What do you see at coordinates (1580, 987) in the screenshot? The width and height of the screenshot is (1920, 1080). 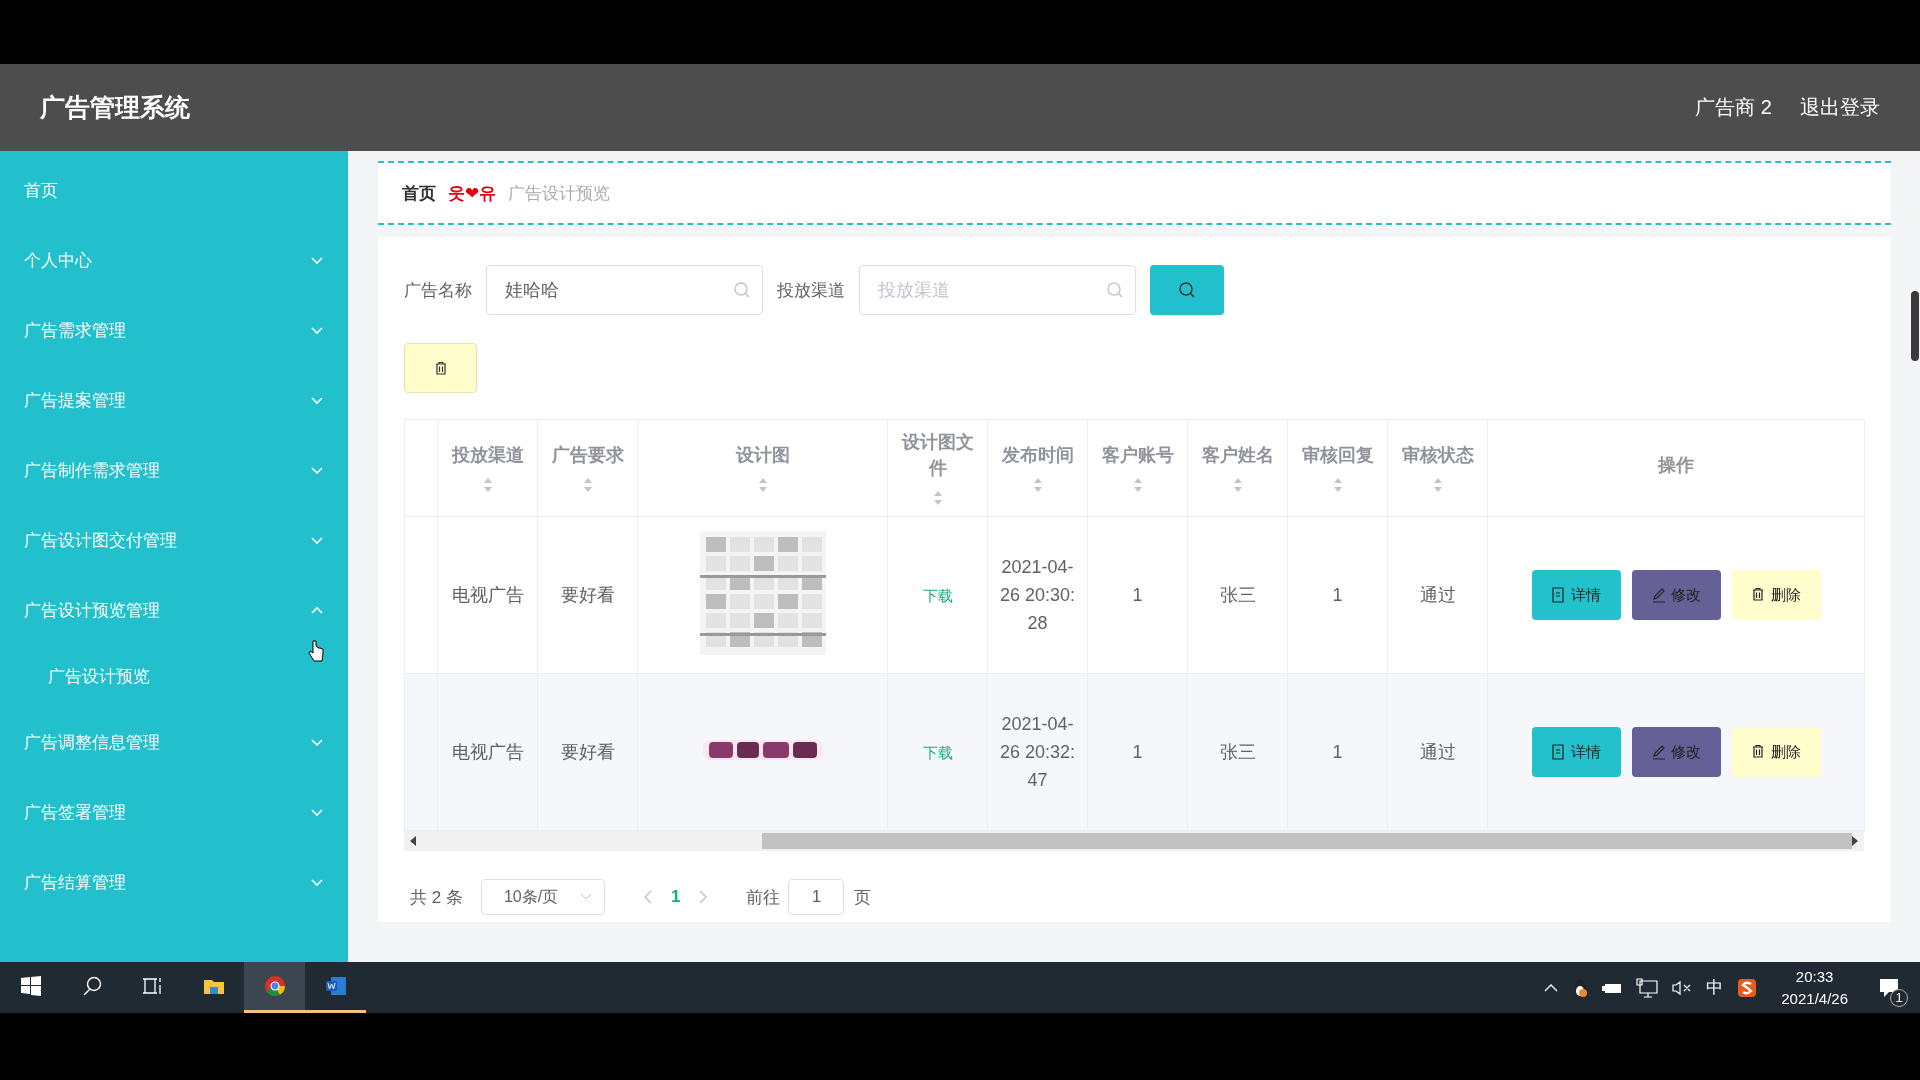 I see `penguin-icon` at bounding box center [1580, 987].